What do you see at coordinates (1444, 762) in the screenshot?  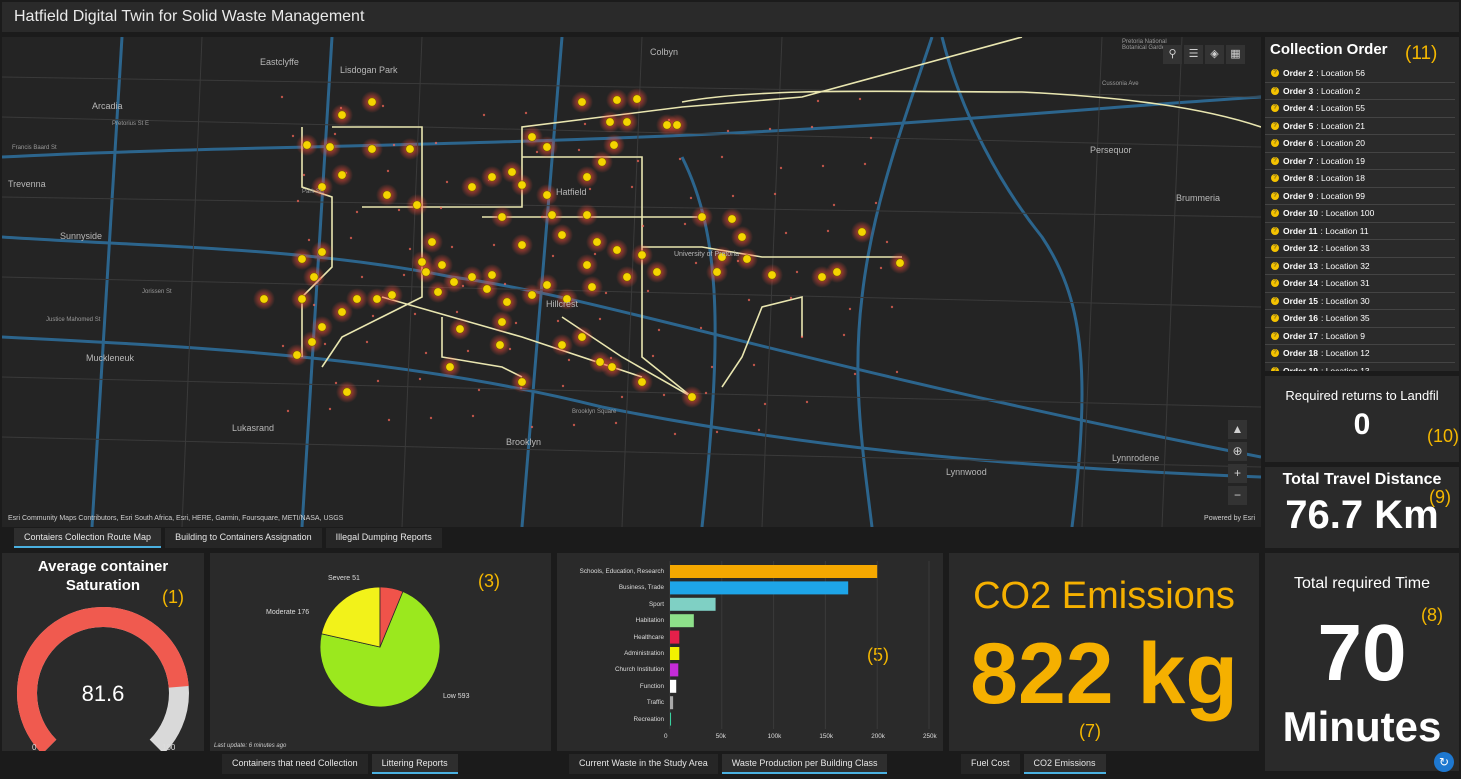 I see `refresh-icon: ↻` at bounding box center [1444, 762].